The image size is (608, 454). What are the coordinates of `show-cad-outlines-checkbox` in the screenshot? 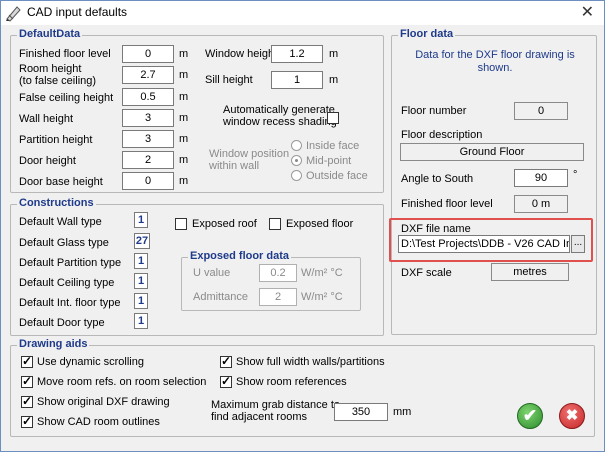 It's located at (27, 421).